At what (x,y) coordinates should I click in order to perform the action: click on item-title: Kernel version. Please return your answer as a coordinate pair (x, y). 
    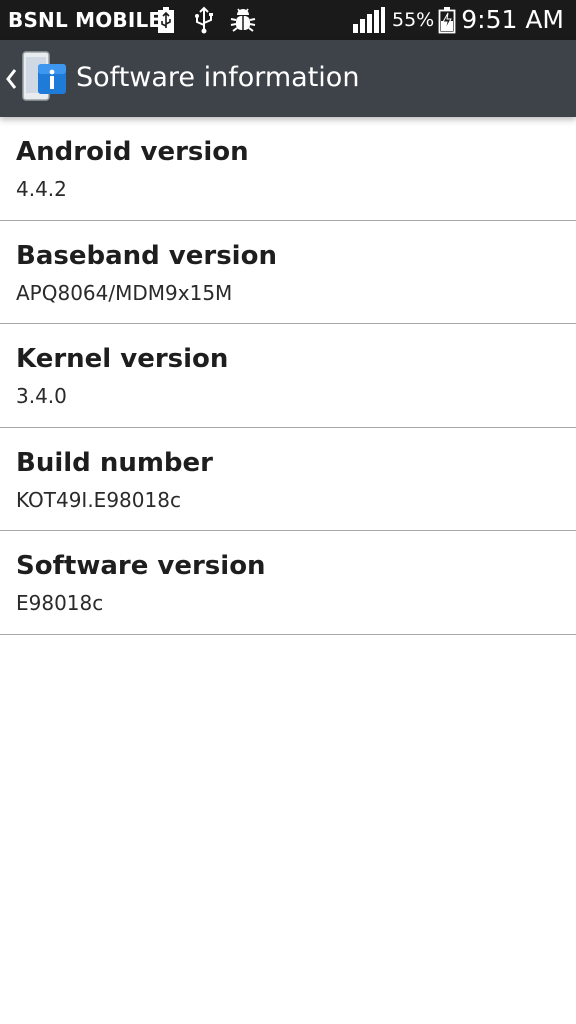
    Looking at the image, I should click on (122, 359).